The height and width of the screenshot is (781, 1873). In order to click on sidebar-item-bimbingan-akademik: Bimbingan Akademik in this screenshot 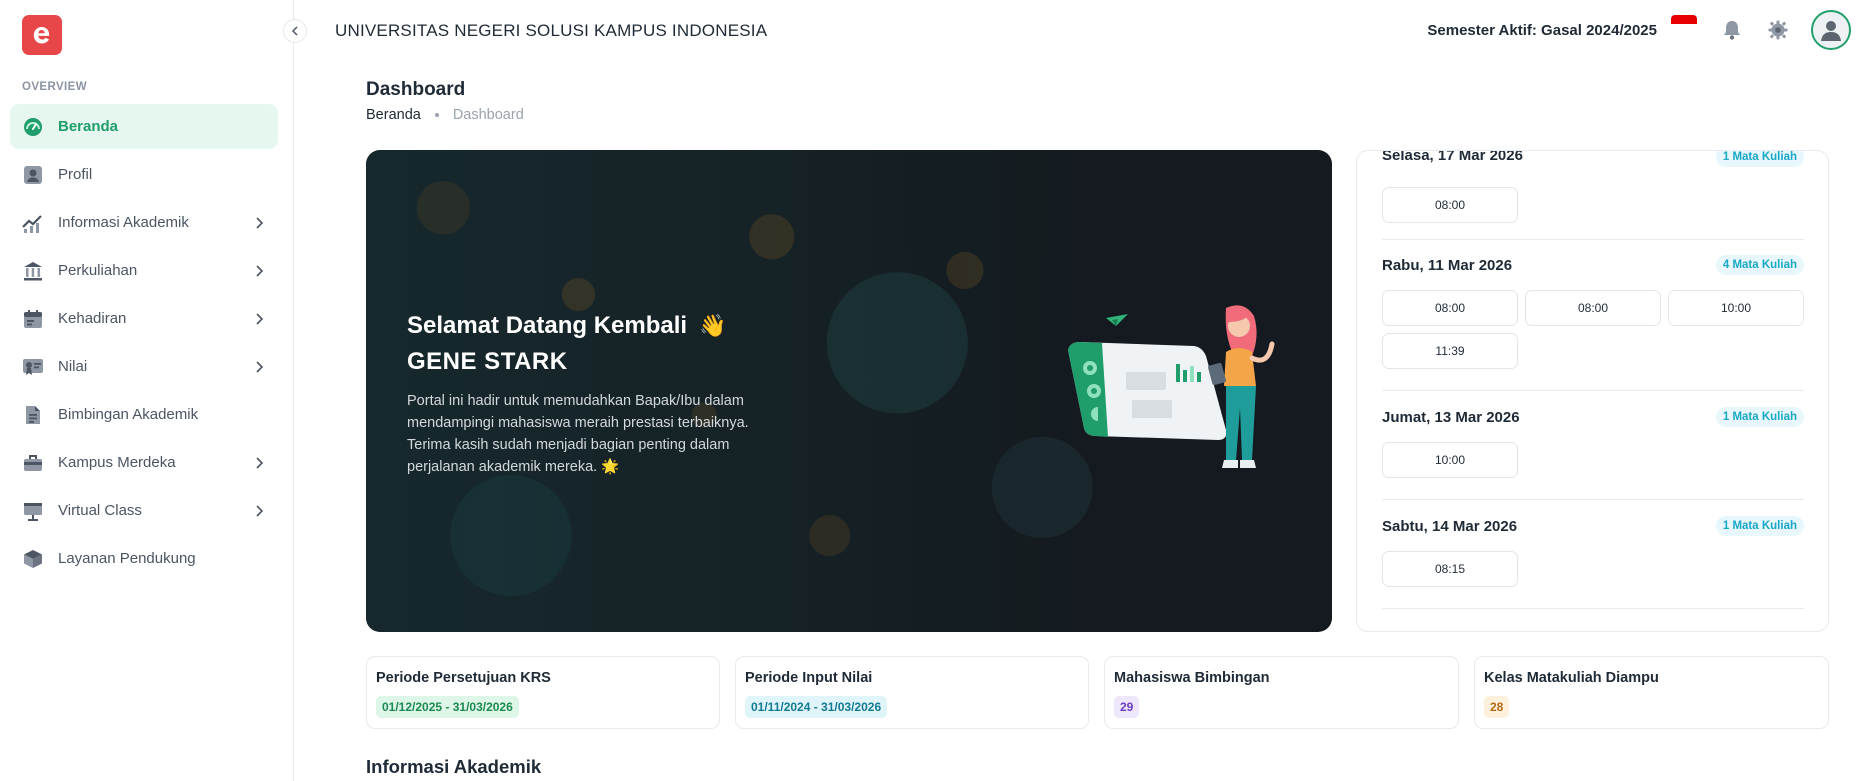, I will do `click(144, 414)`.